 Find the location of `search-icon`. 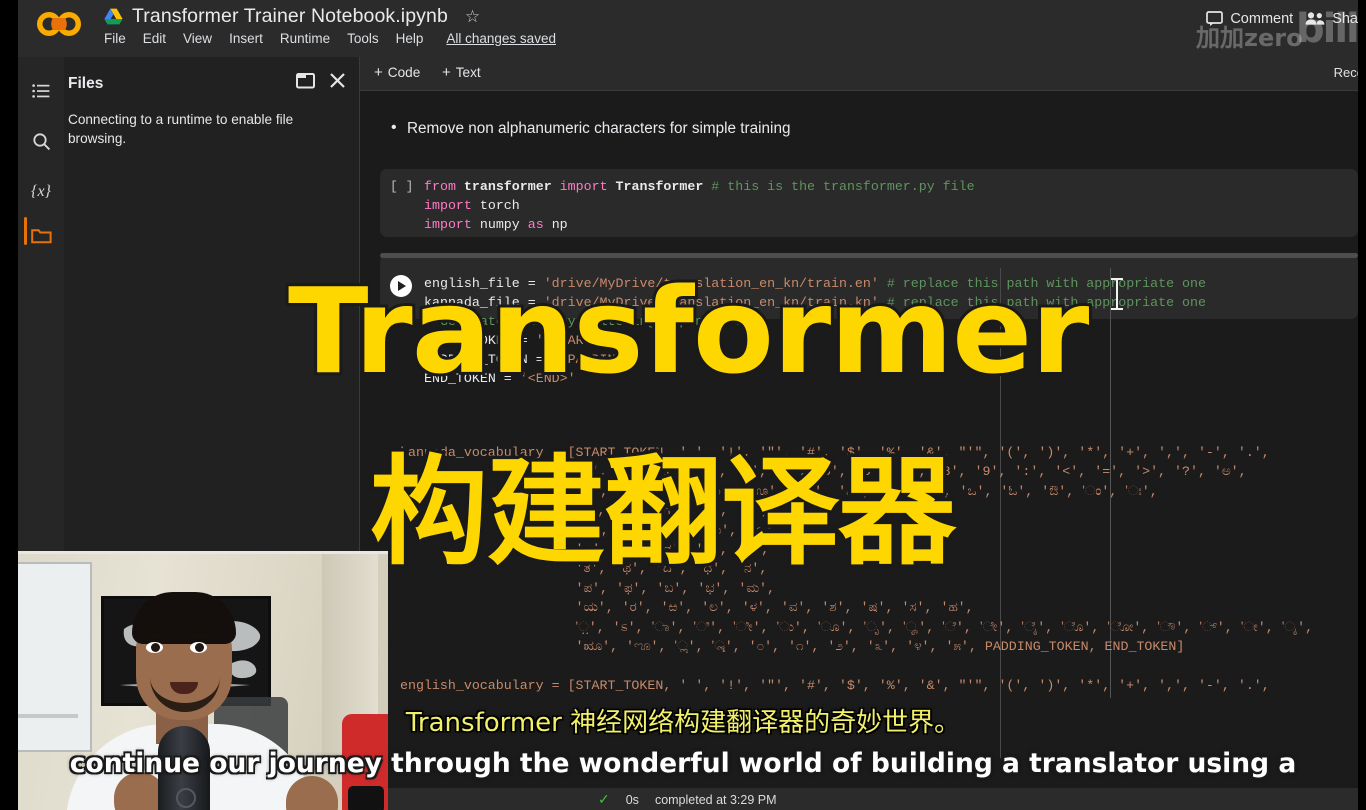

search-icon is located at coordinates (41, 141).